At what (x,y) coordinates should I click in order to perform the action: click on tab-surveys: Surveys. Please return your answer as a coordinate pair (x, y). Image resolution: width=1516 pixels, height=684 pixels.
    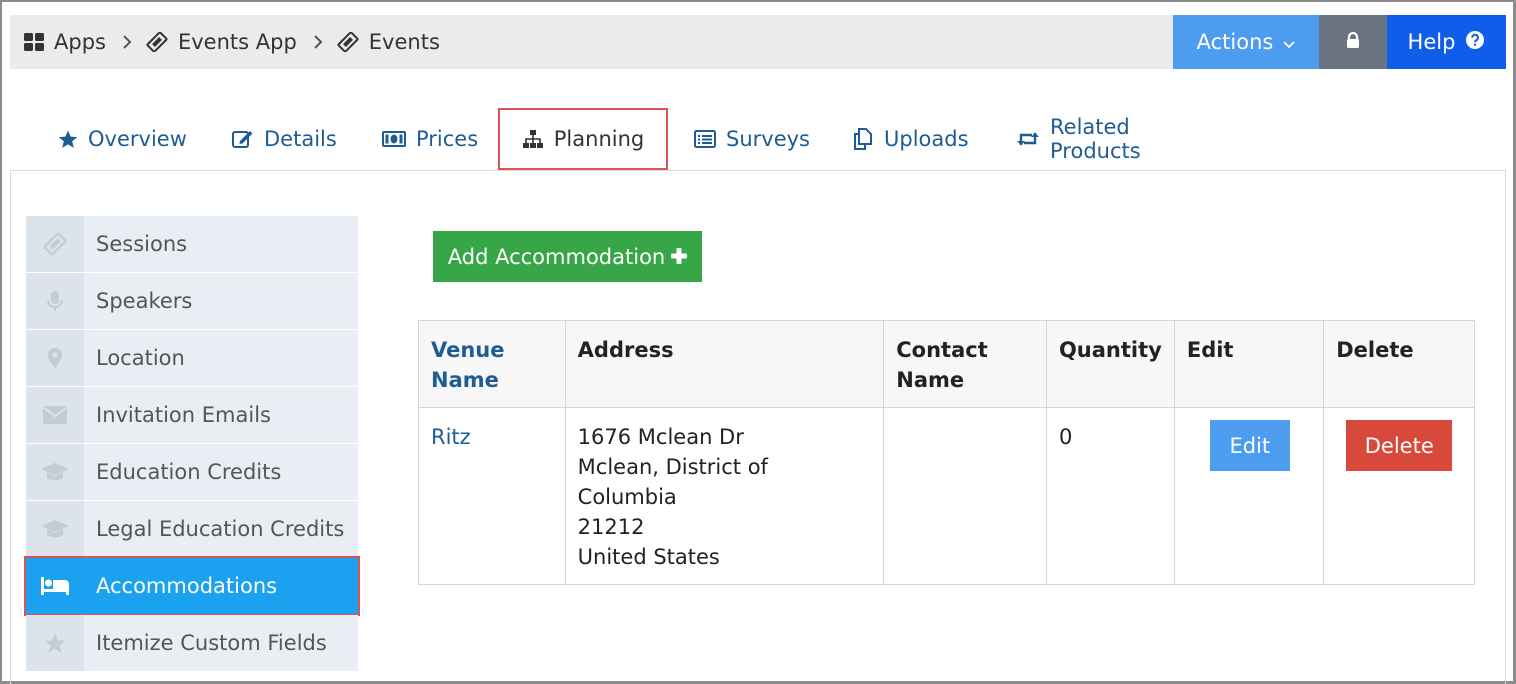
    Looking at the image, I should click on (752, 139).